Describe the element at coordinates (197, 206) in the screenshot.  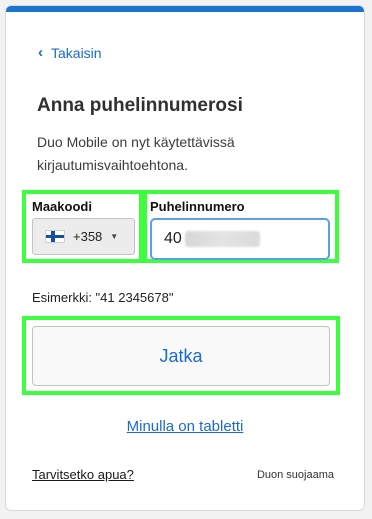
I see `phone-number-label: Puhelinnumero` at that location.